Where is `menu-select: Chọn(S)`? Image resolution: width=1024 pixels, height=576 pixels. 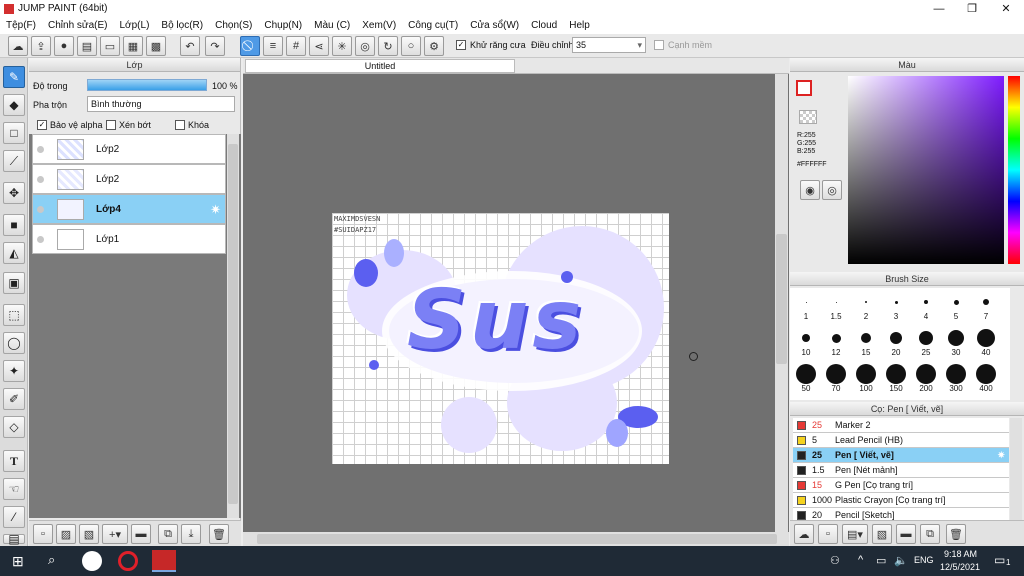 menu-select: Chọn(S) is located at coordinates (233, 26).